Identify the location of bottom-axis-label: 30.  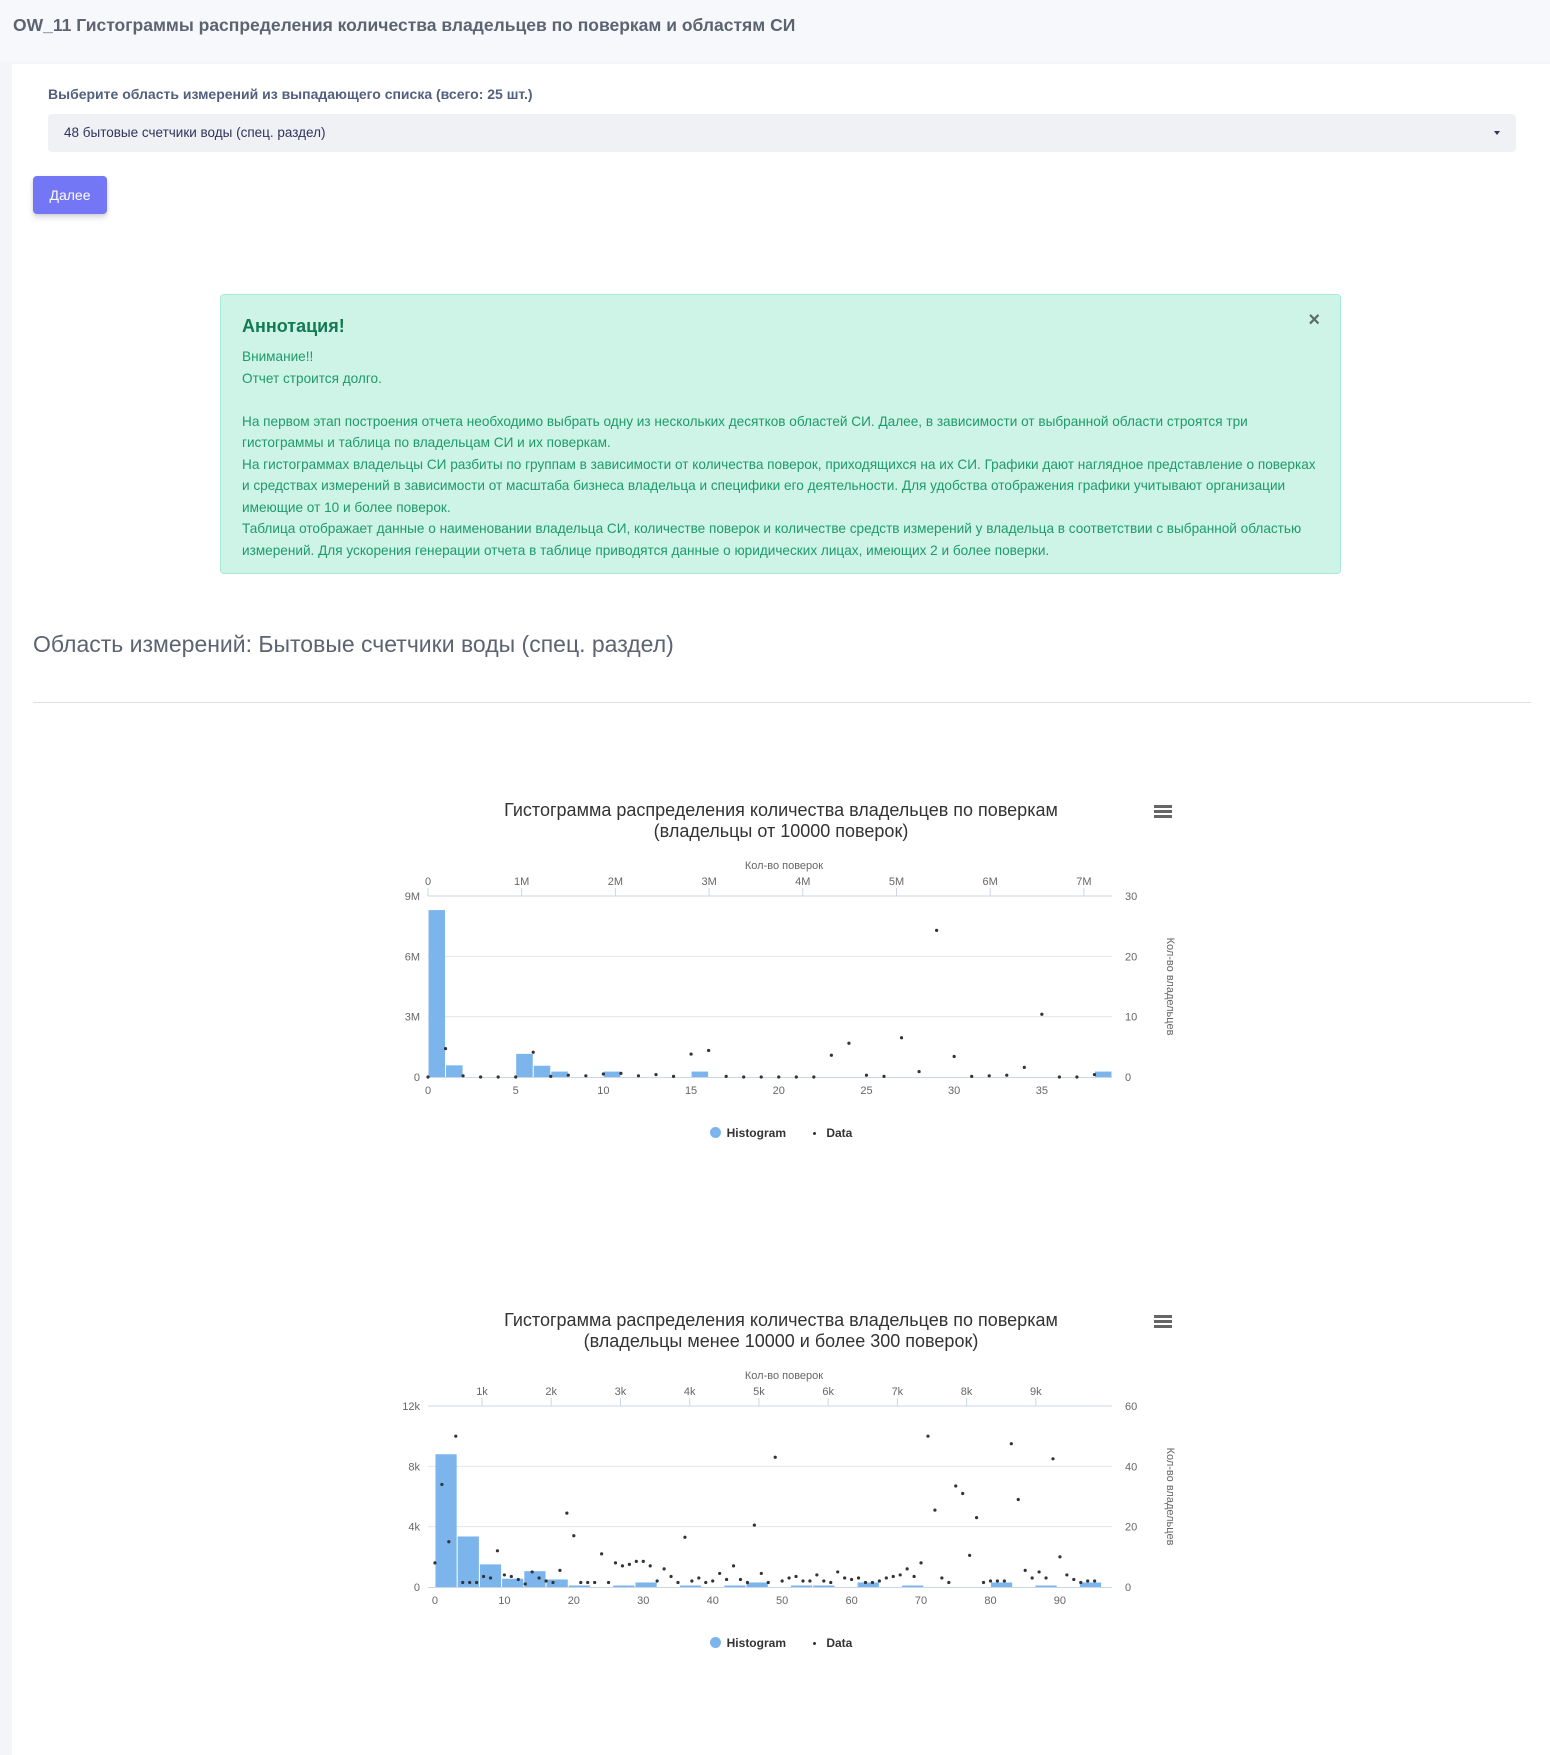
(954, 1091).